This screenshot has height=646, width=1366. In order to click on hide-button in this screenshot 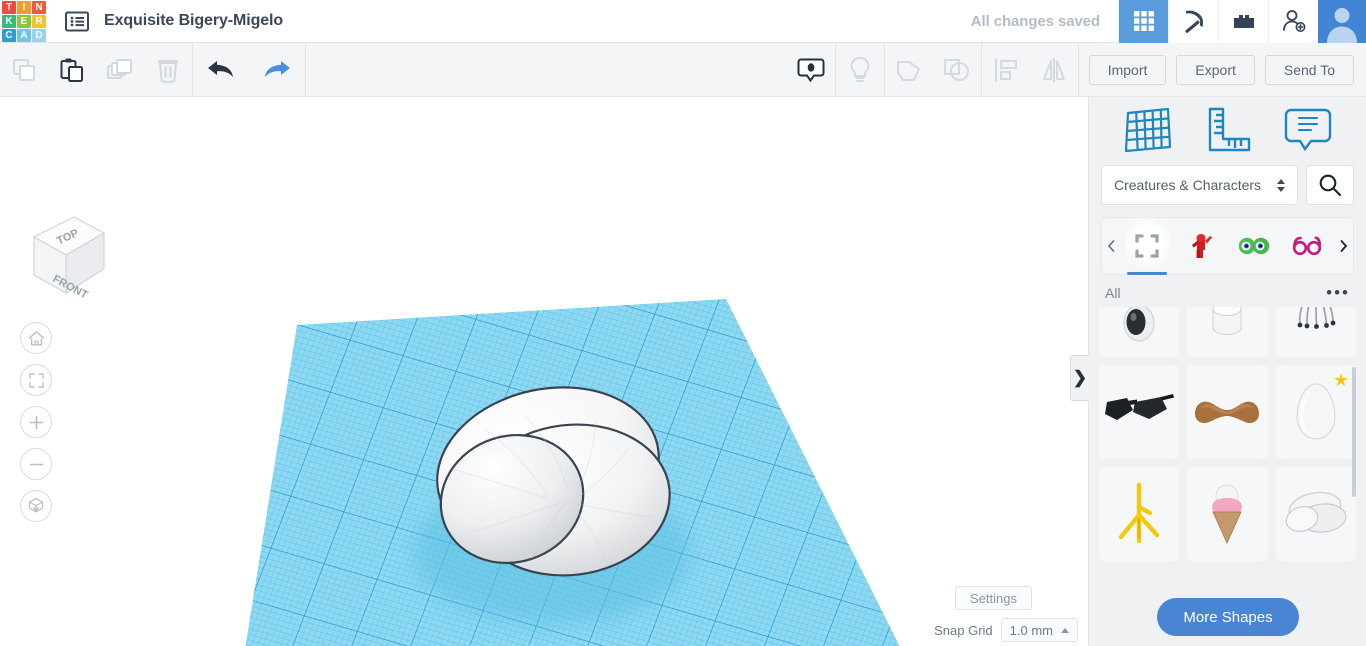, I will do `click(860, 70)`.